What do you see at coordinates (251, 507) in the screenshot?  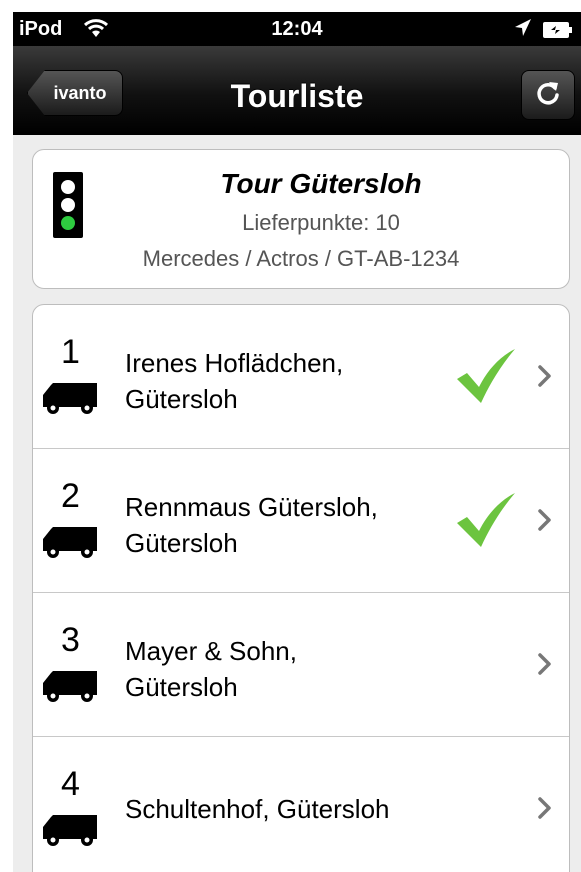 I see `stop-name-line1: Rennmaus Gütersloh,` at bounding box center [251, 507].